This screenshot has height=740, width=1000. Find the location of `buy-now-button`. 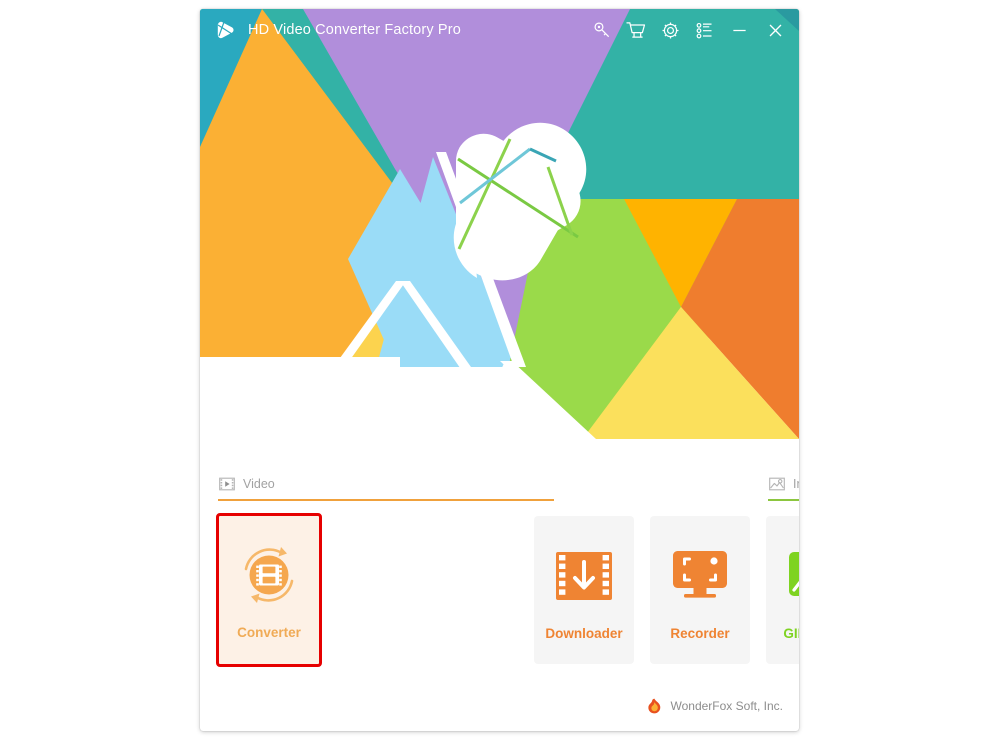

buy-now-button is located at coordinates (636, 30).